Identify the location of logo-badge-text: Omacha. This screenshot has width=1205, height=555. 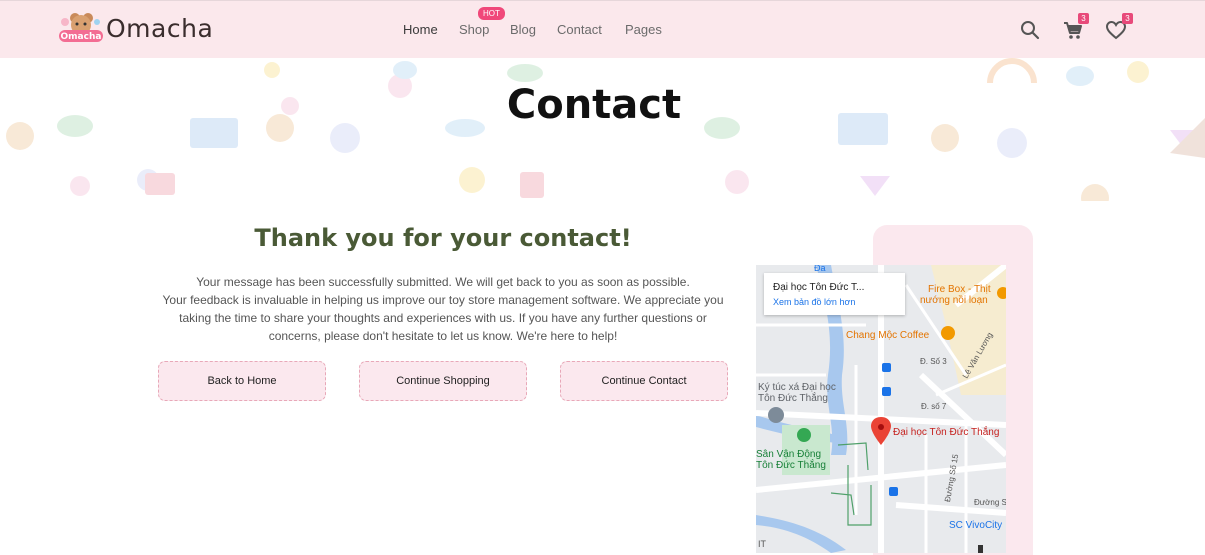
(81, 37).